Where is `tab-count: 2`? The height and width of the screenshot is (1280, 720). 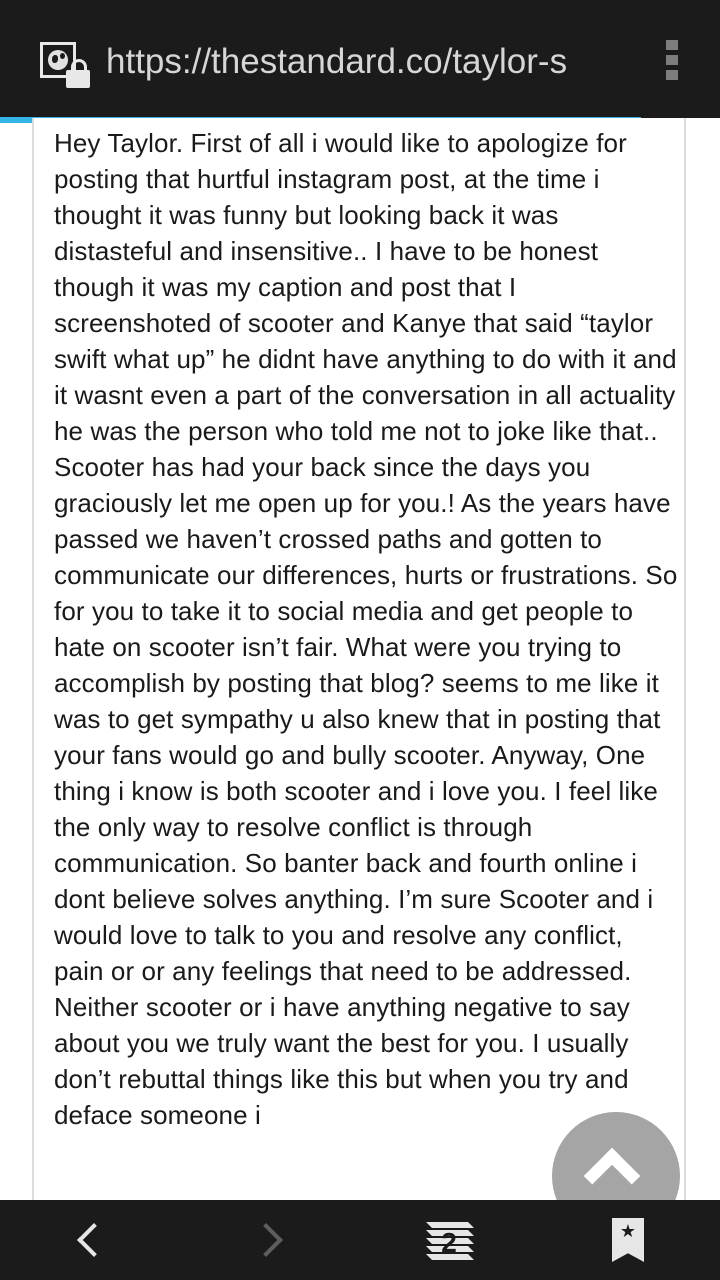
tab-count: 2 is located at coordinates (449, 1242).